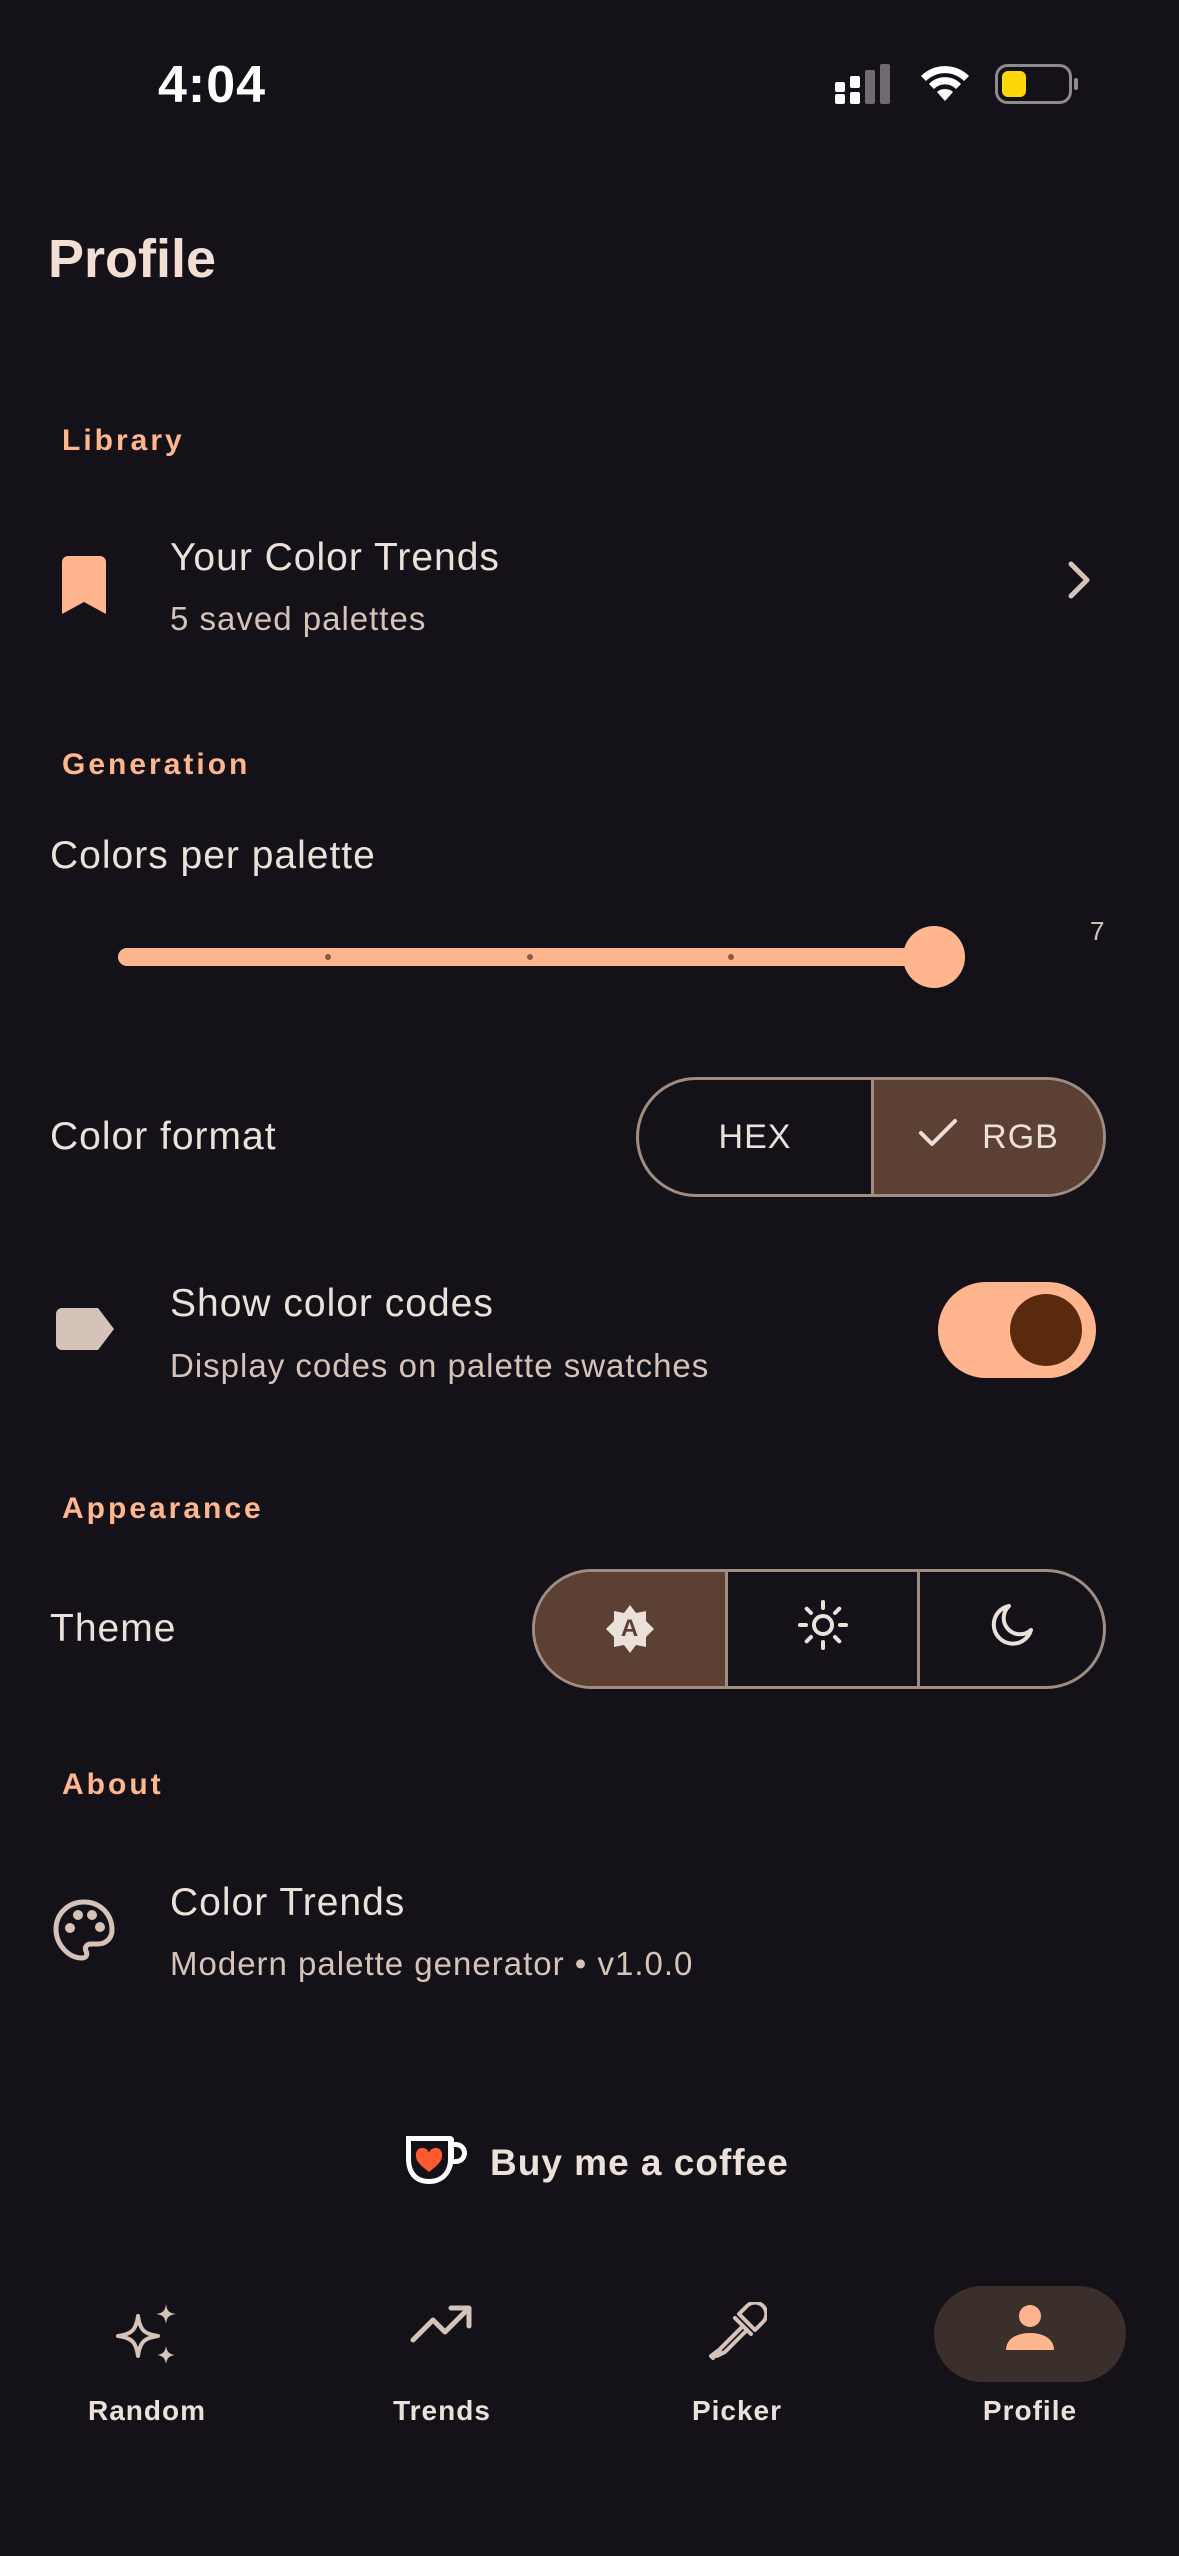 This screenshot has height=2556, width=1179. Describe the element at coordinates (132, 259) in the screenshot. I see `page-title: Profile` at that location.